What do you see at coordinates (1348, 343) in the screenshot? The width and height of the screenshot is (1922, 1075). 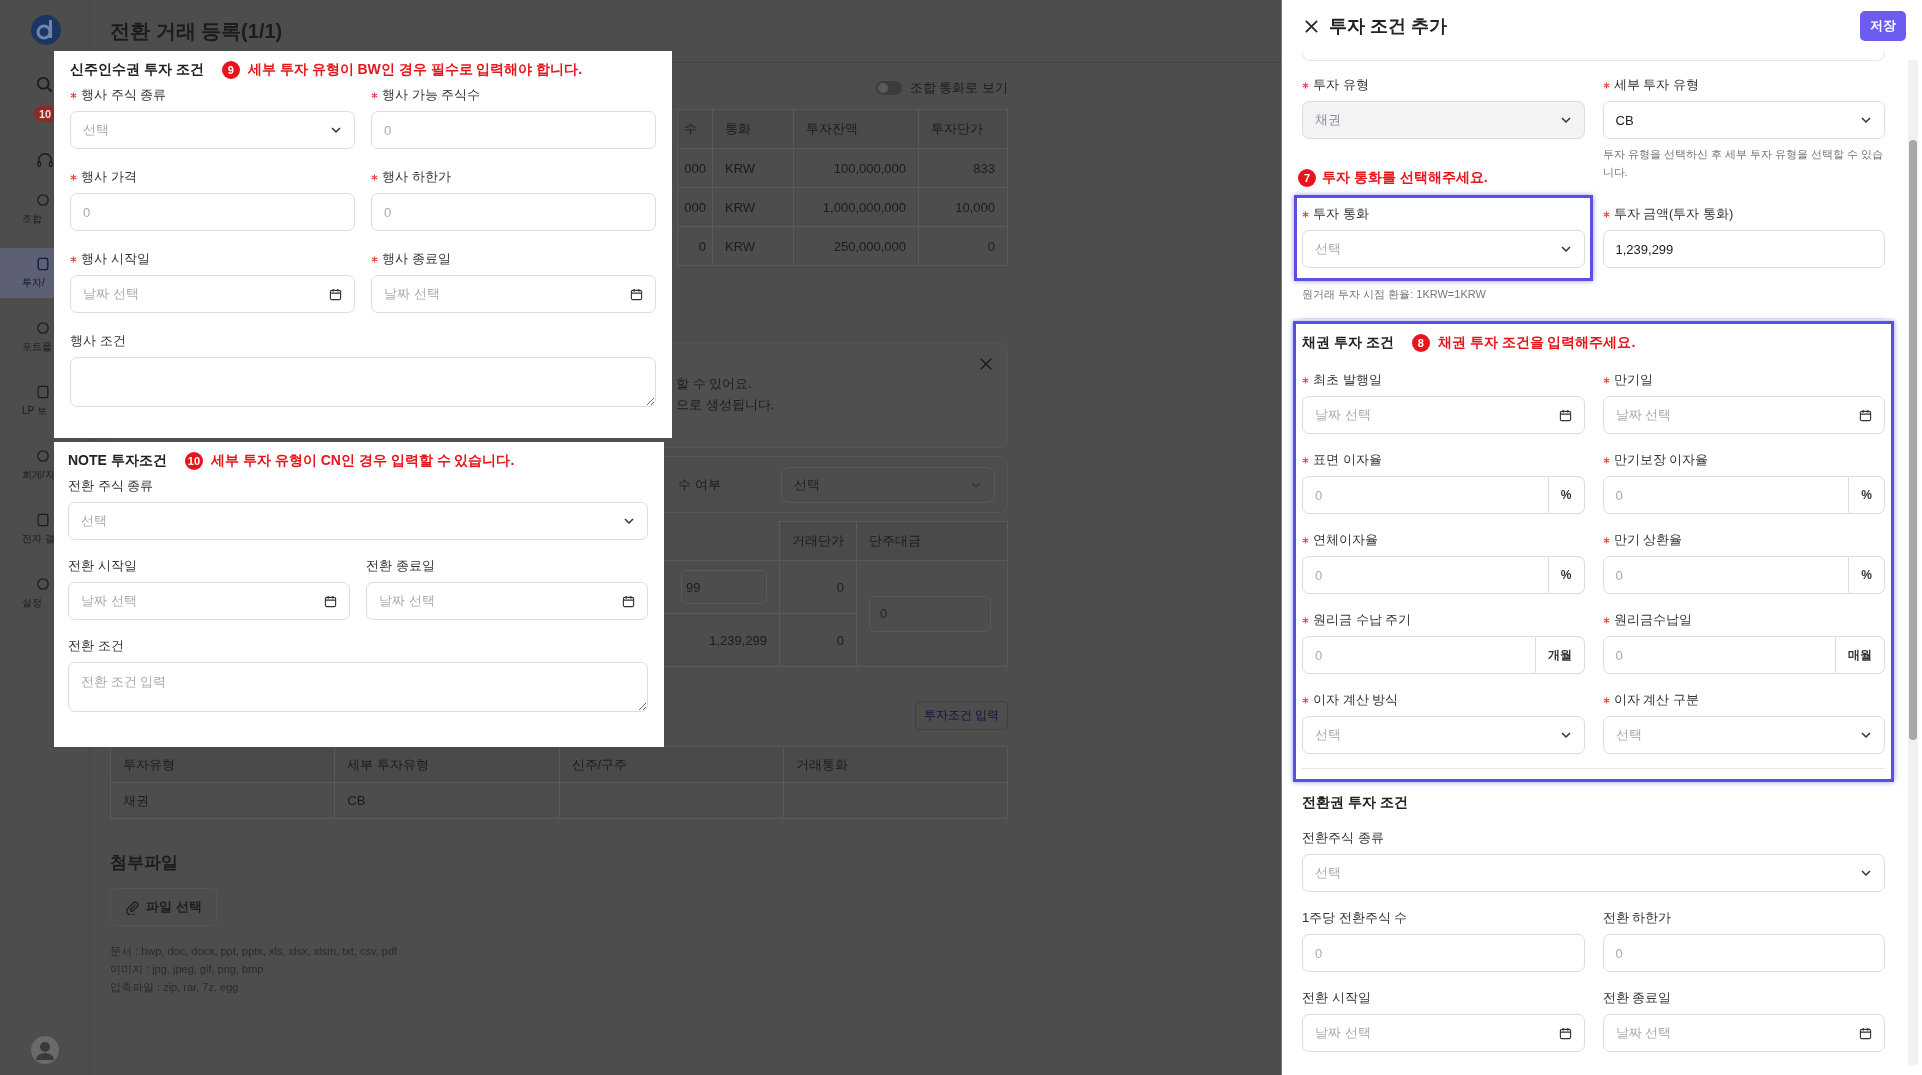 I see `section-title: 채권 투자 조건` at bounding box center [1348, 343].